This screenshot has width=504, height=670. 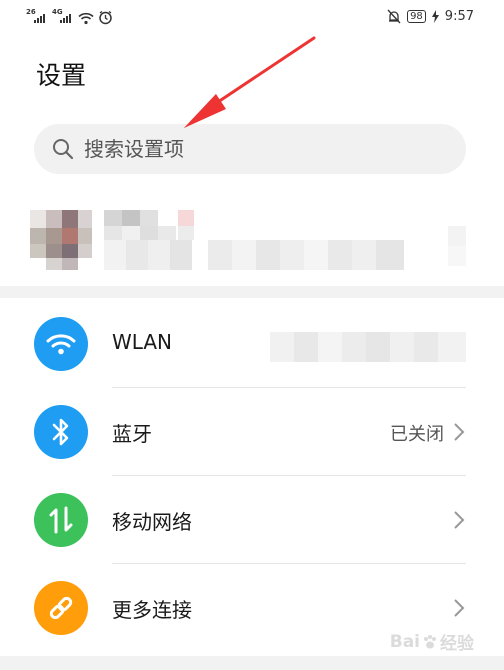 I want to click on paw-icon, so click(x=430, y=641).